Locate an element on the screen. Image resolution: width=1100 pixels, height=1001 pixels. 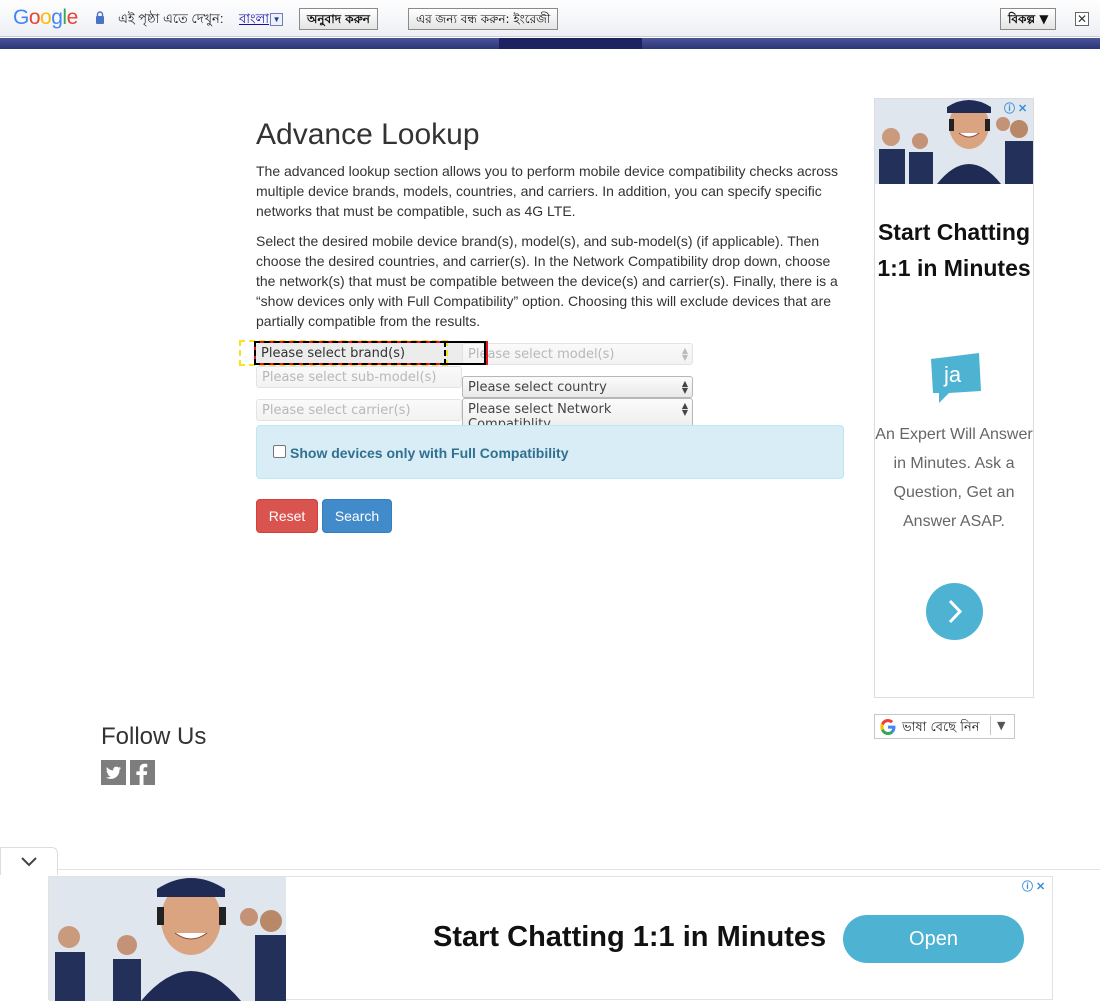
carrier-select-label: Please select carrier(s) is located at coordinates (336, 410).